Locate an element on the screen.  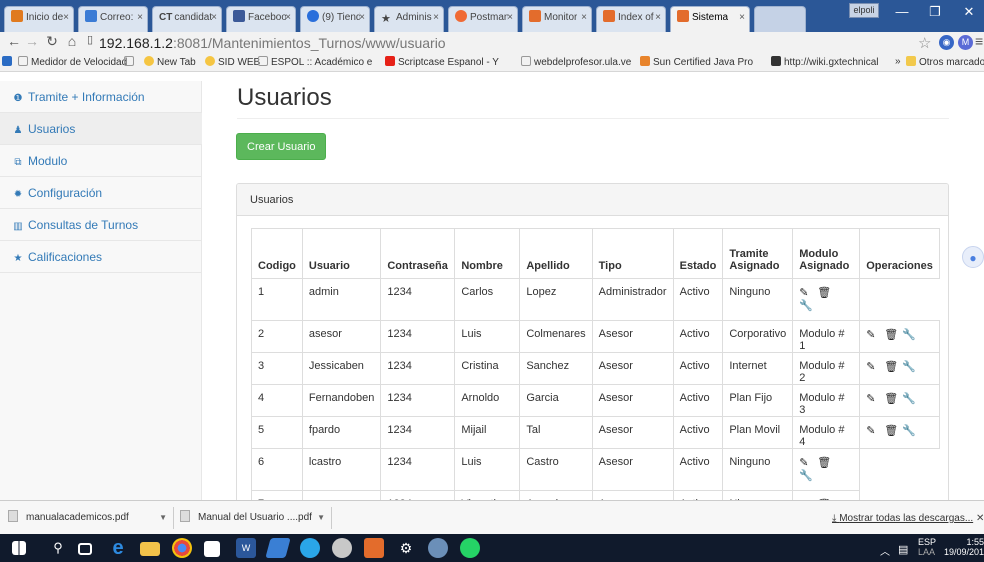
edge-browser-icon: e is located at coordinates (118, 548).